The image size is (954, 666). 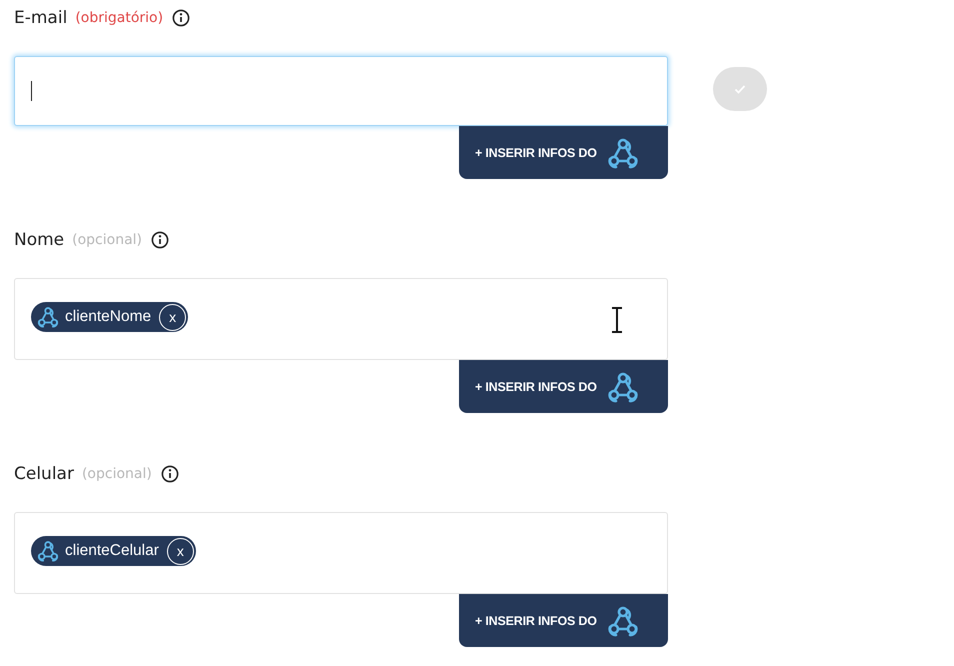 What do you see at coordinates (113, 551) in the screenshot?
I see `variable-tag: clienteCelular x` at bounding box center [113, 551].